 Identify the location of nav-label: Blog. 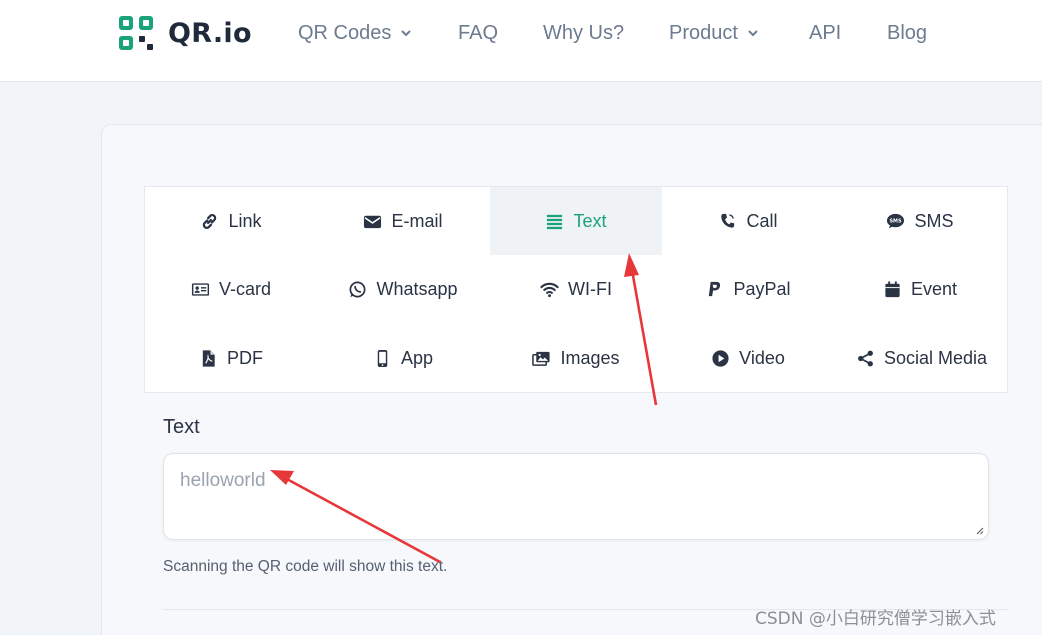
(907, 32).